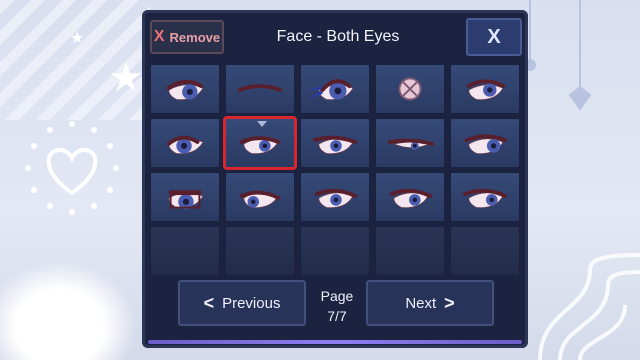  I want to click on close-icon: X, so click(494, 36).